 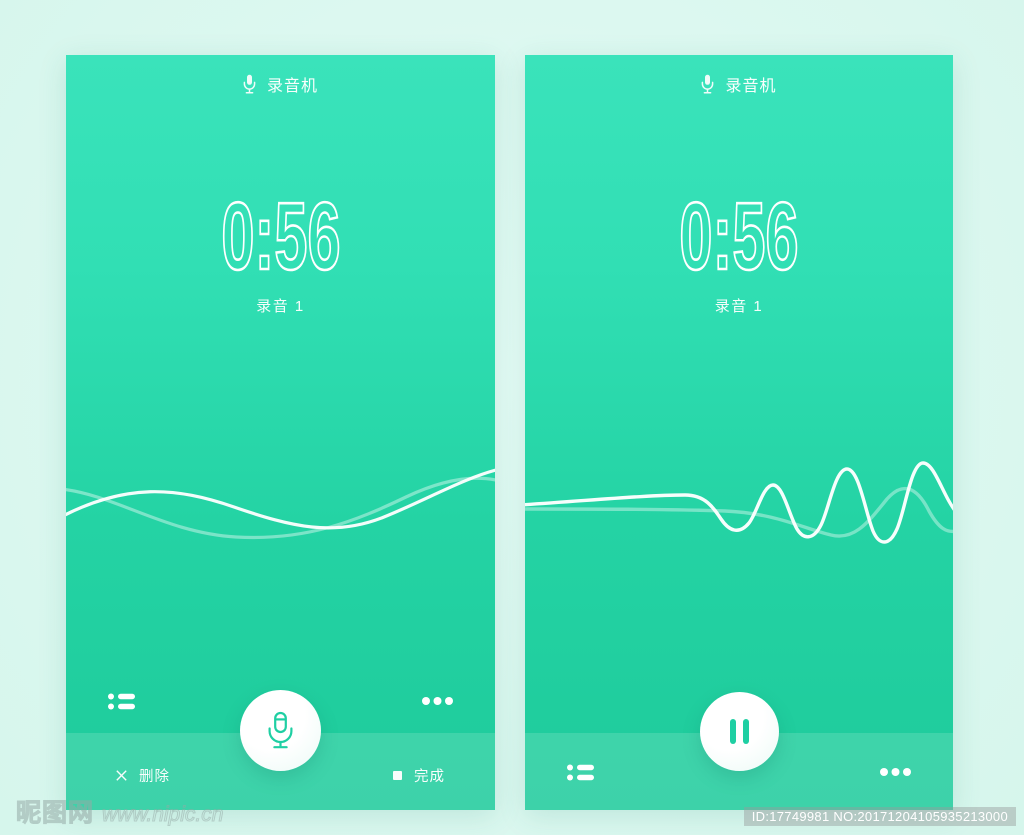 What do you see at coordinates (745, 731) in the screenshot?
I see `pause-bar-right` at bounding box center [745, 731].